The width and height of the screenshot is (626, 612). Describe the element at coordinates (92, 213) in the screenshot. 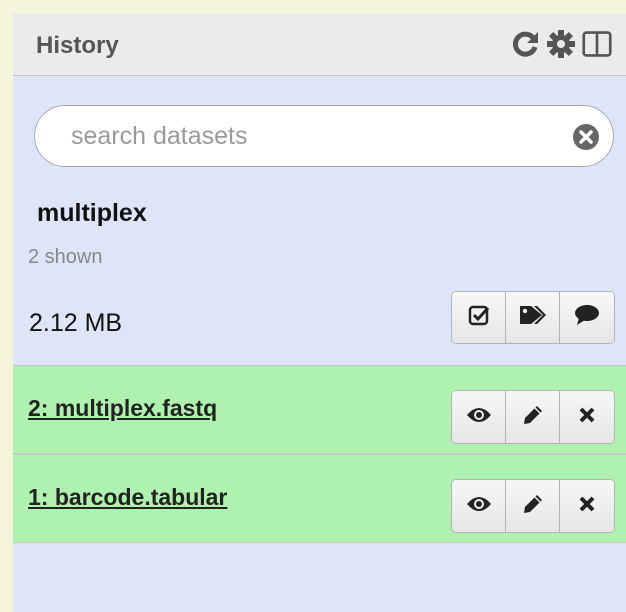

I see `history-name: multiplex` at that location.